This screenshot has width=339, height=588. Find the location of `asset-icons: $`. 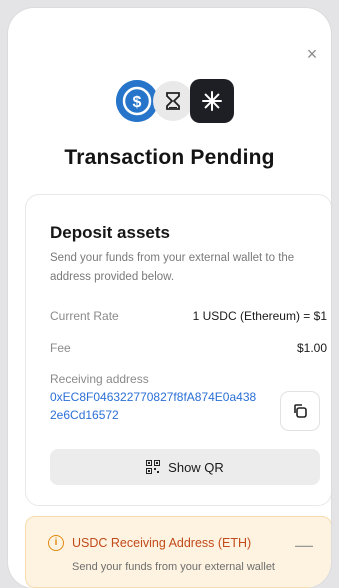

asset-icons: $ is located at coordinates (181, 98).